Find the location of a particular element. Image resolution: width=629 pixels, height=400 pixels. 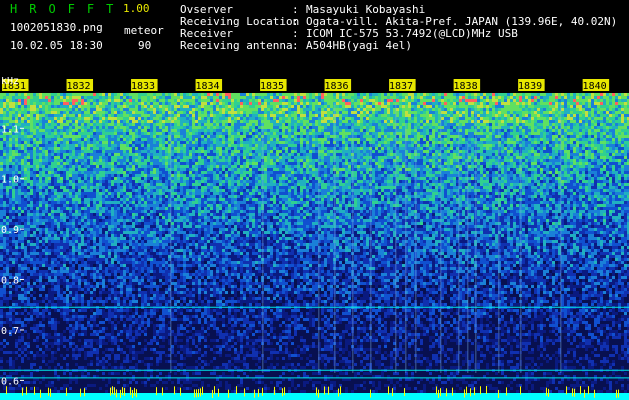

frequency-tick-label: 0.9 is located at coordinates (10, 230).